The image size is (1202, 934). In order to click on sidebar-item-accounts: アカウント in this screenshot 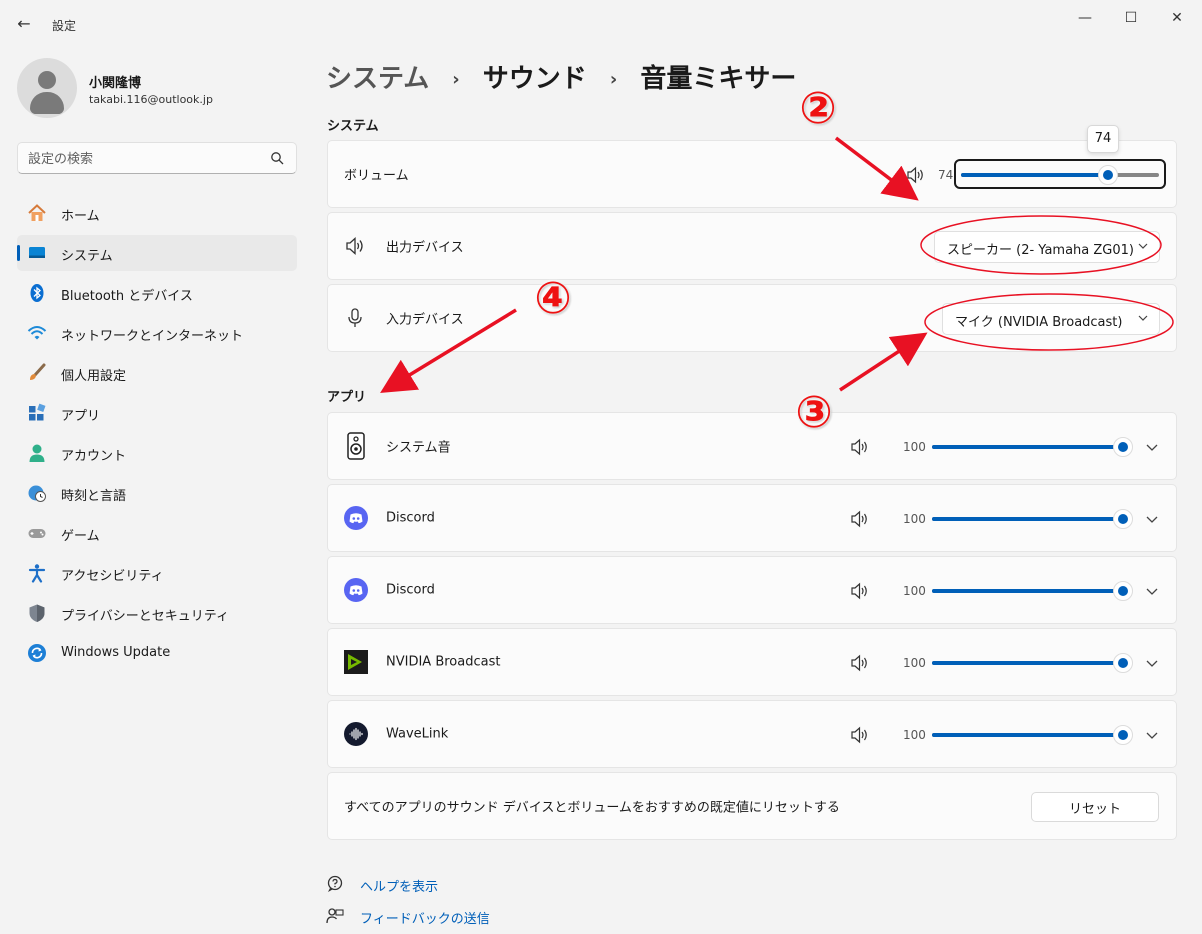, I will do `click(157, 453)`.